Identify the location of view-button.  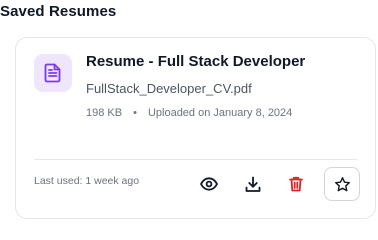
(209, 184).